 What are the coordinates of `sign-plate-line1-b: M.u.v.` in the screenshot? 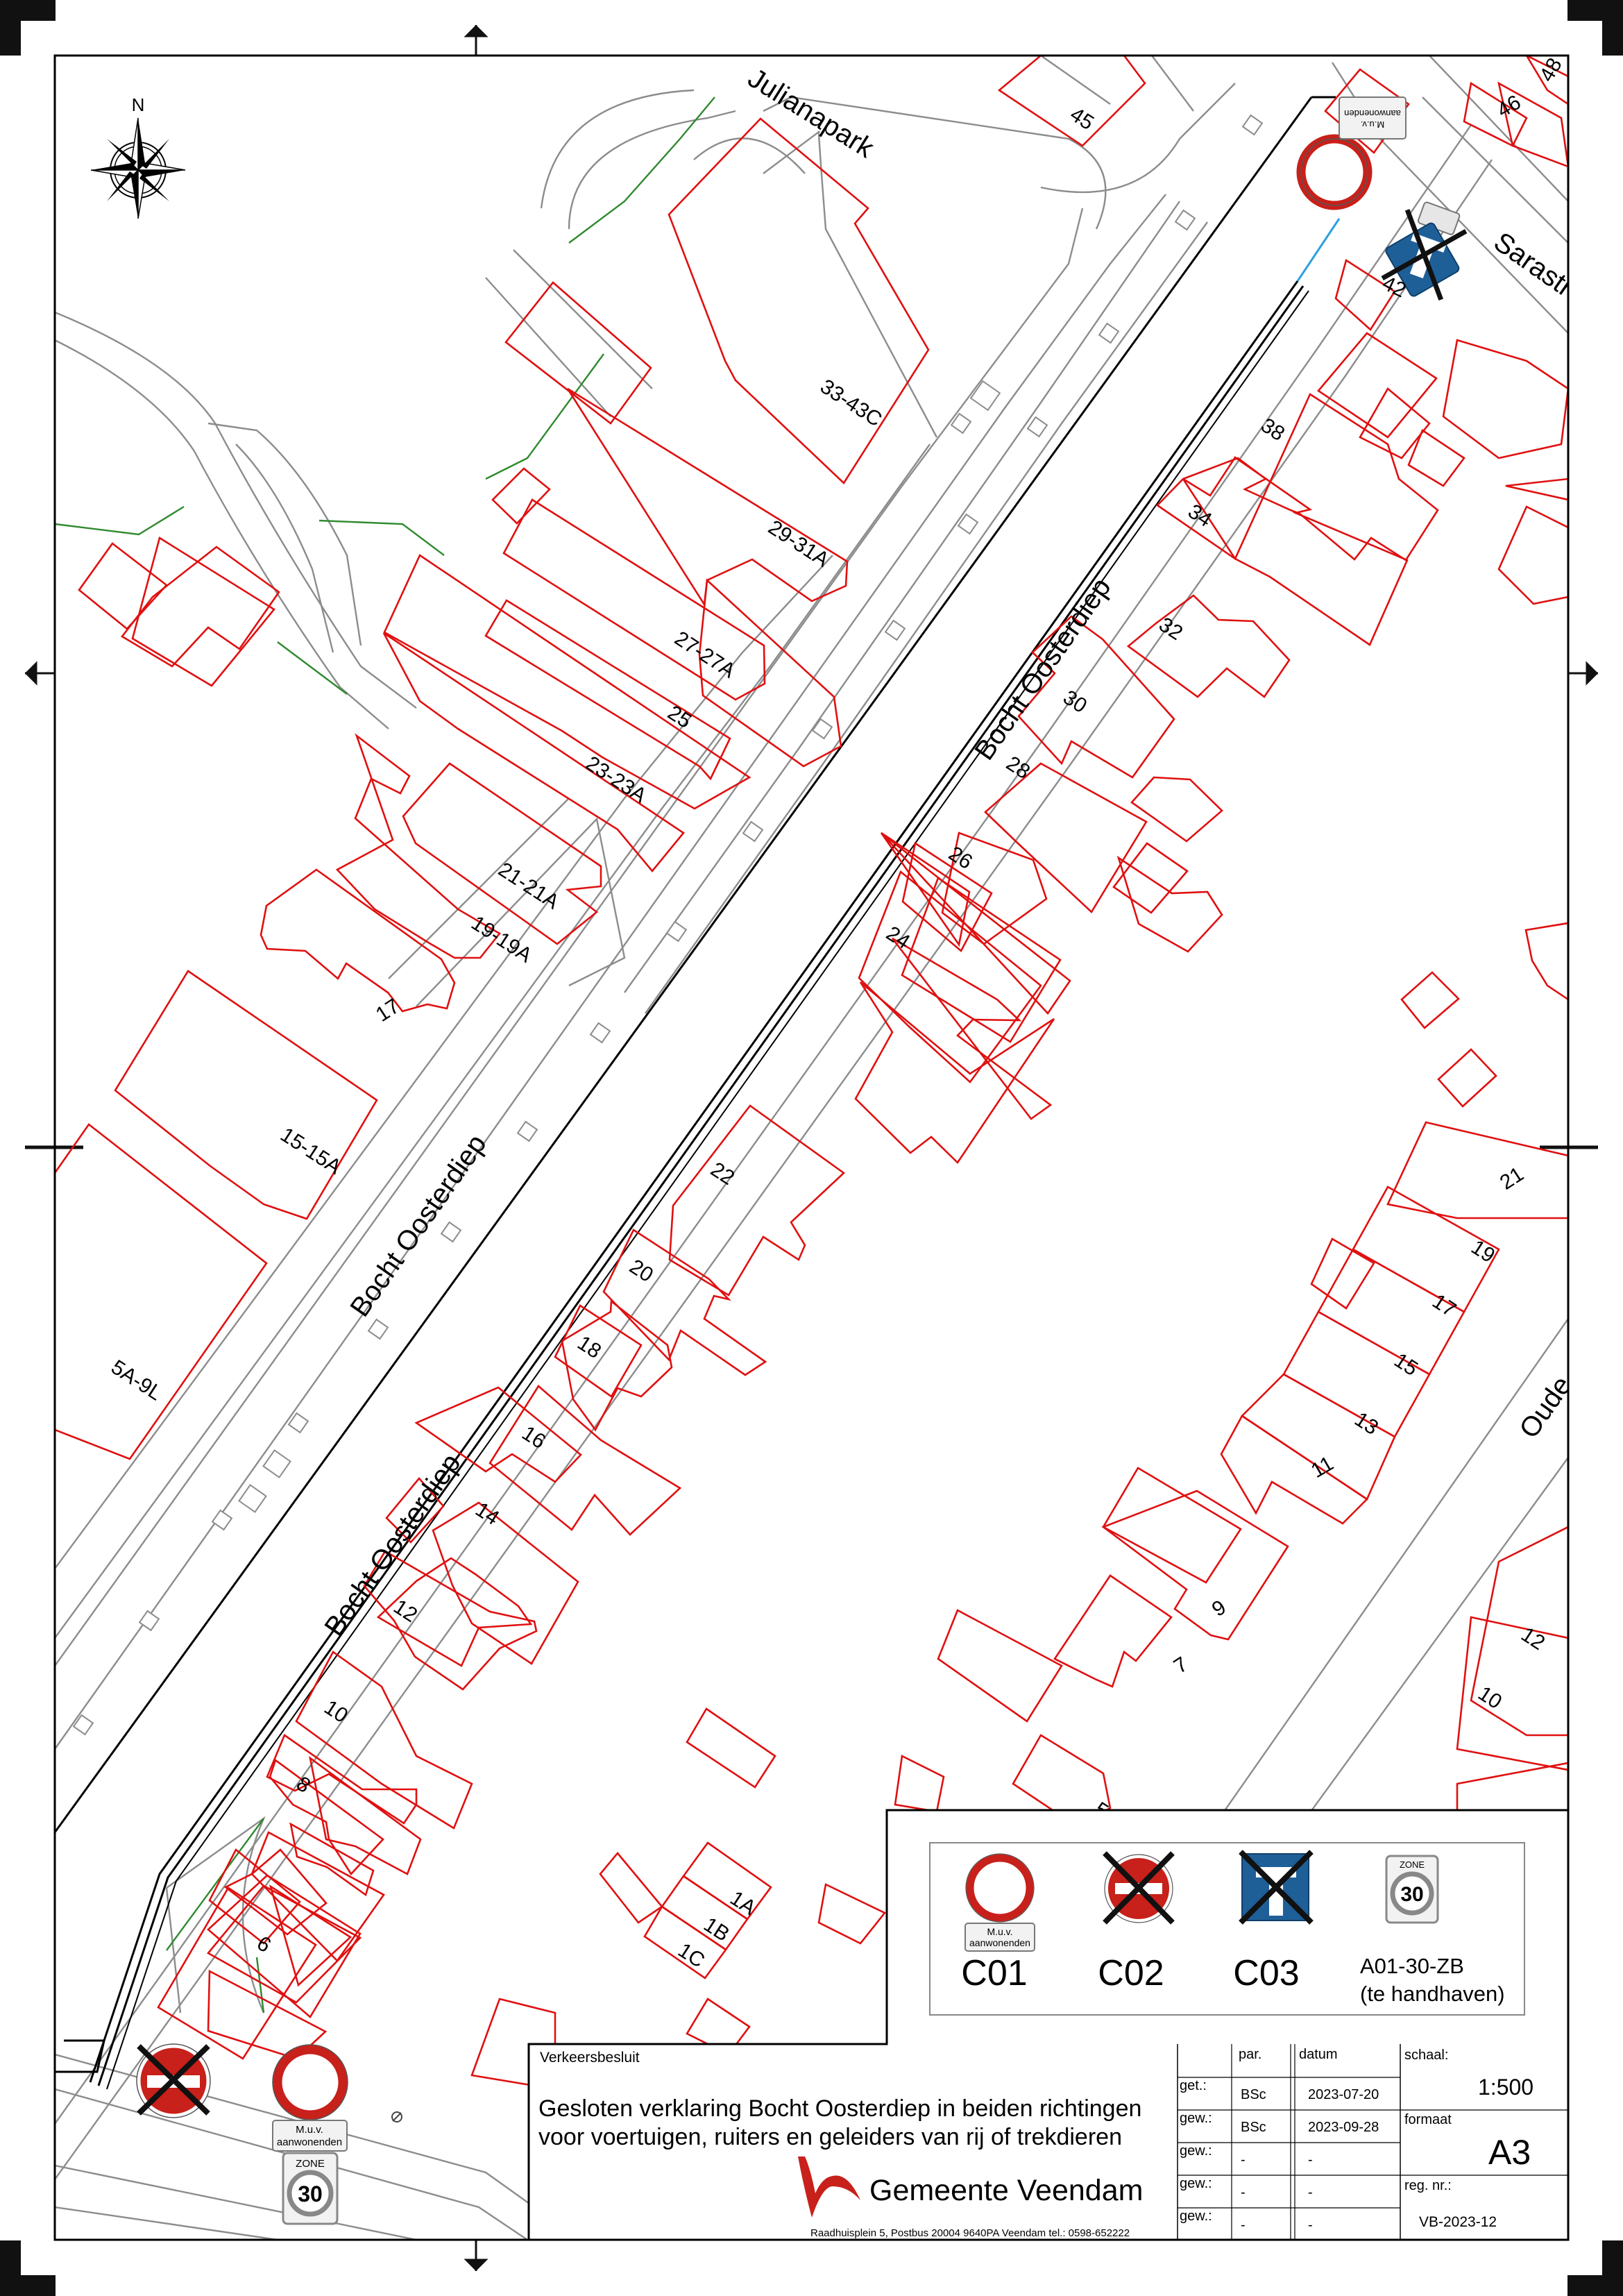 It's located at (309, 2130).